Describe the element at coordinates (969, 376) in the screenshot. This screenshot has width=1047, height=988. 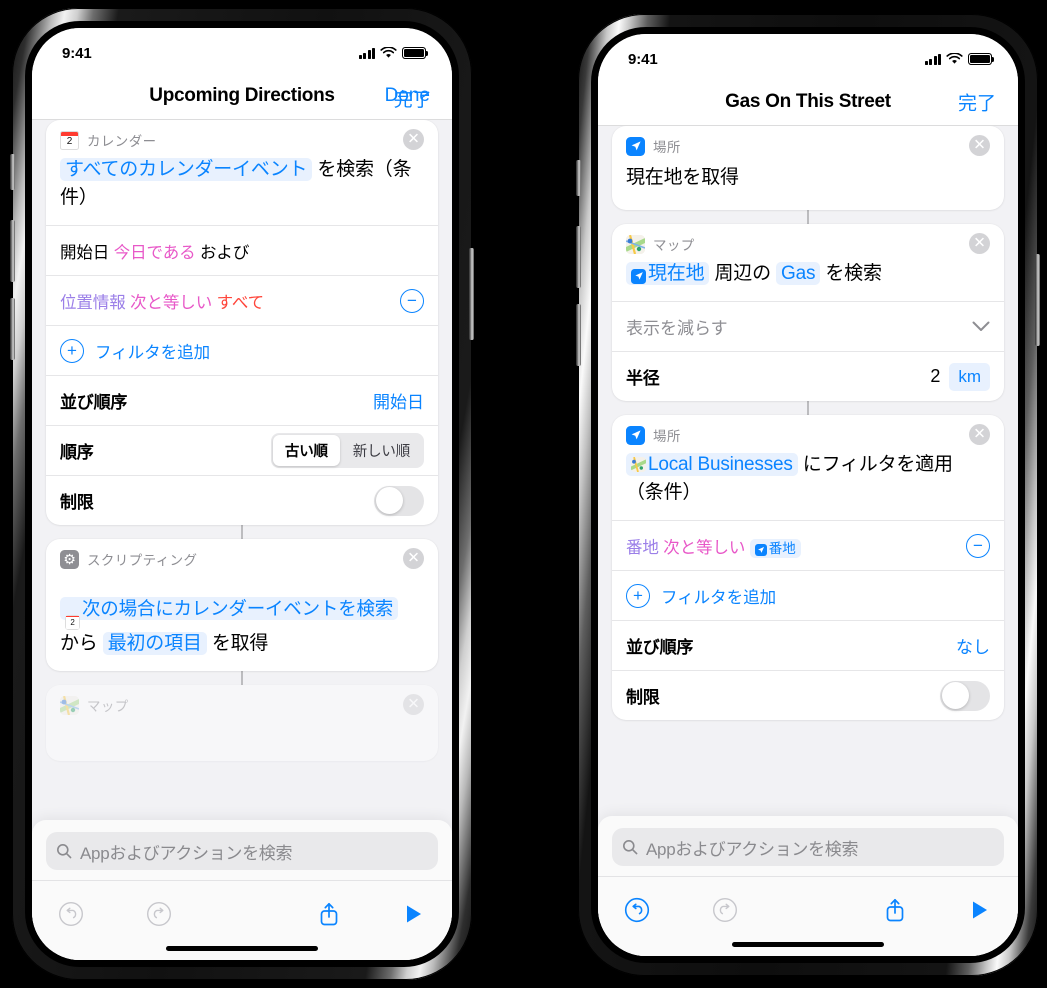
I see `radius-unit: km` at that location.